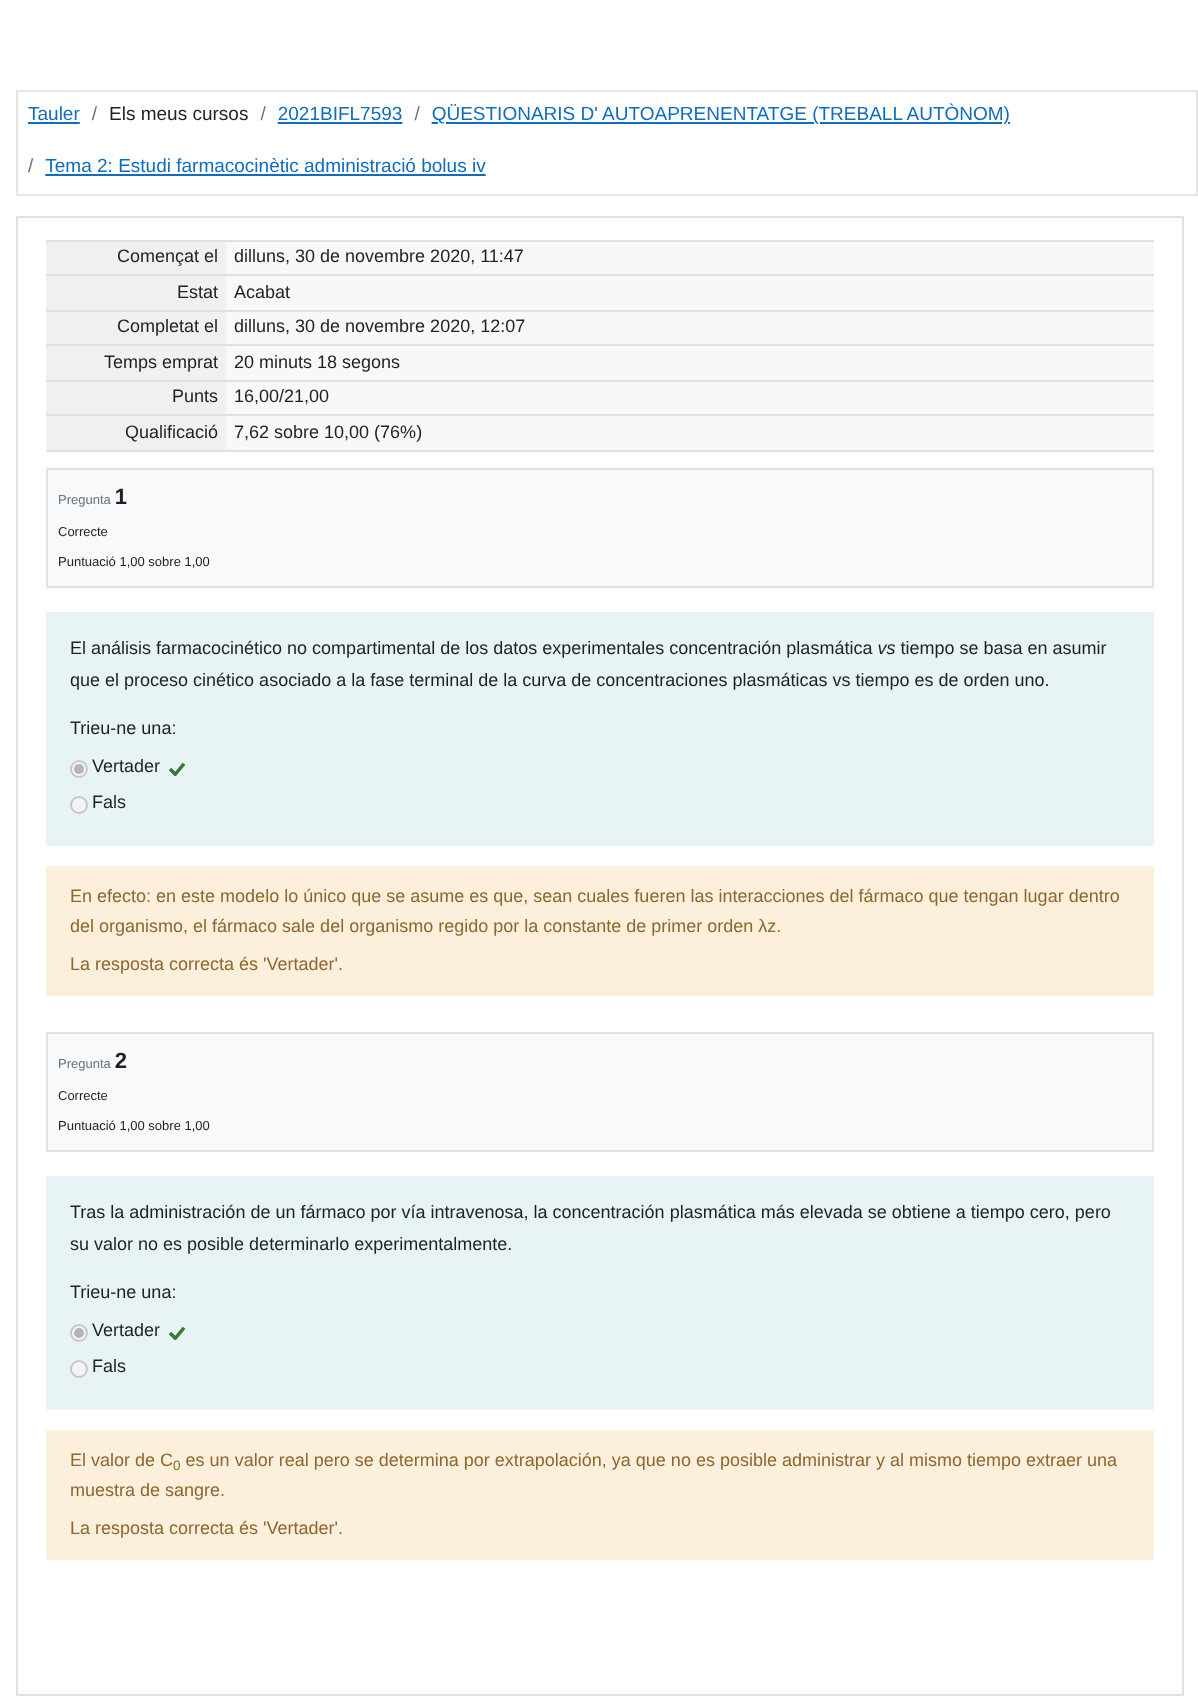  Describe the element at coordinates (720, 116) in the screenshot. I see `breadcrumb-link: QÜESTIONARIS D' AUTOAPRENENTATGE (TREBALL AUTÒNOM)` at that location.